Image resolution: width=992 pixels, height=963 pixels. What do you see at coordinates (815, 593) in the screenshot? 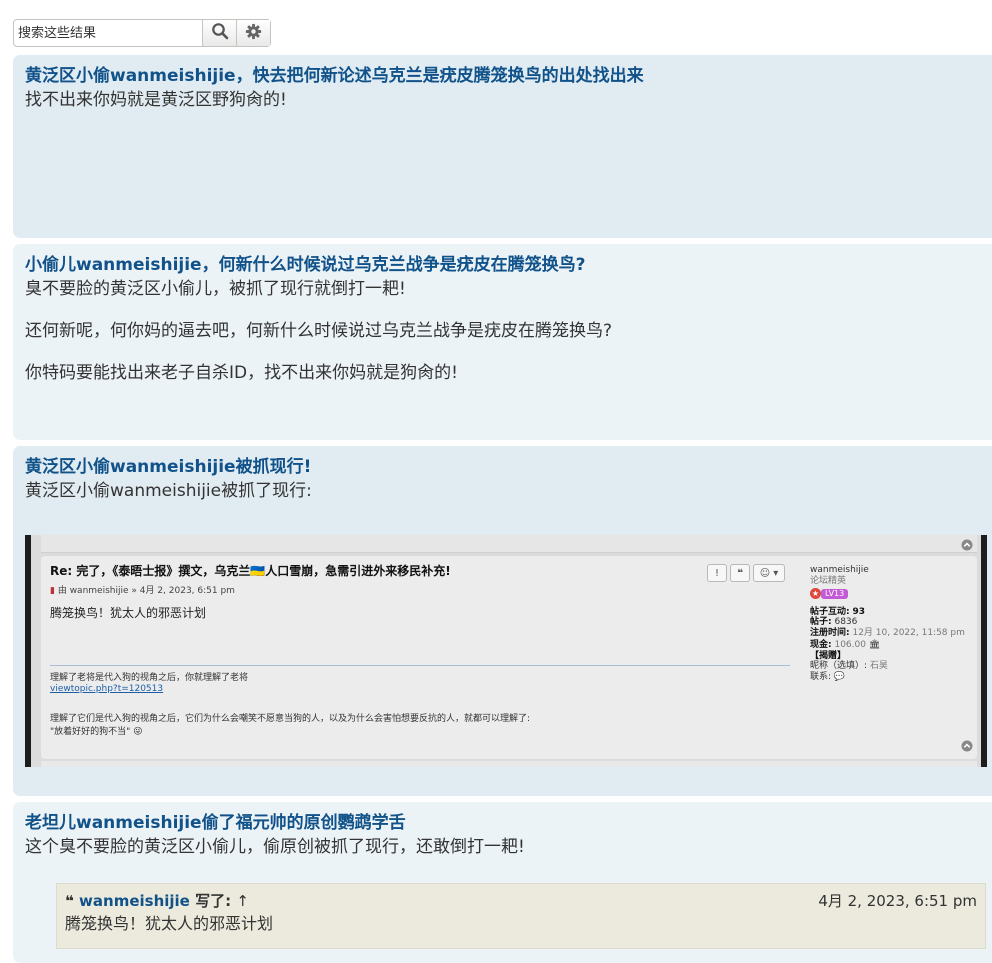
I see `level-star-icon: ★` at bounding box center [815, 593].